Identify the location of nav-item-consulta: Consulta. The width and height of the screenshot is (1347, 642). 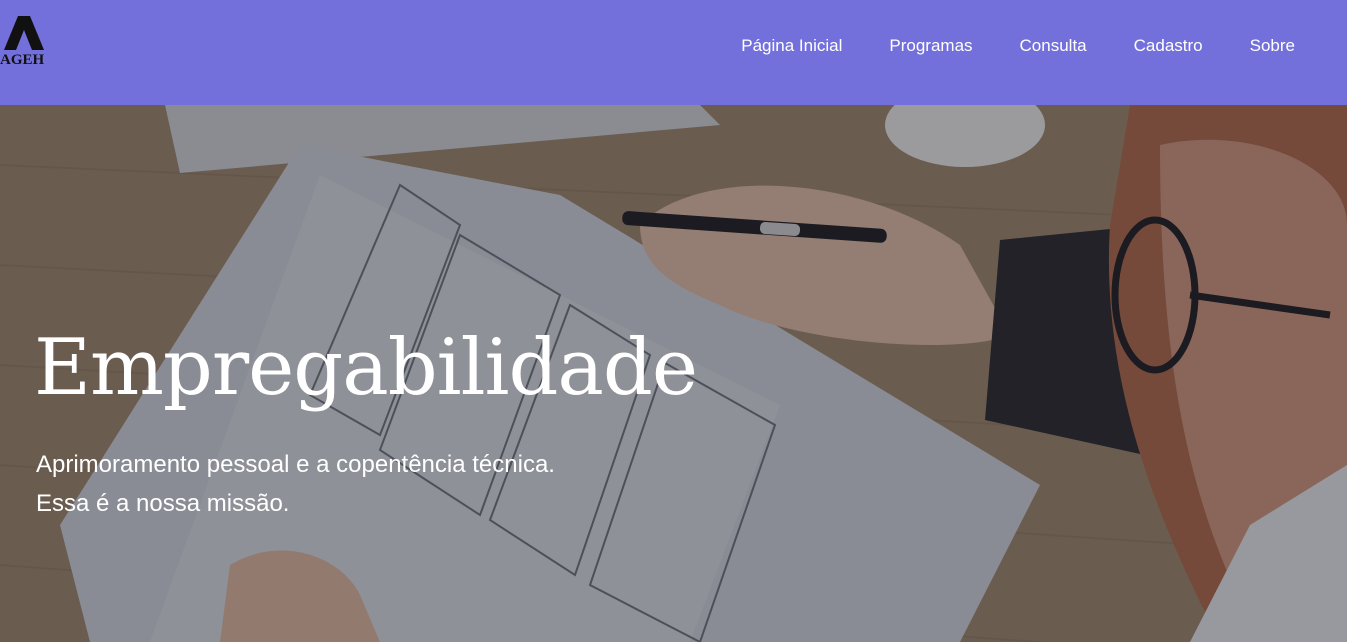
(1053, 46).